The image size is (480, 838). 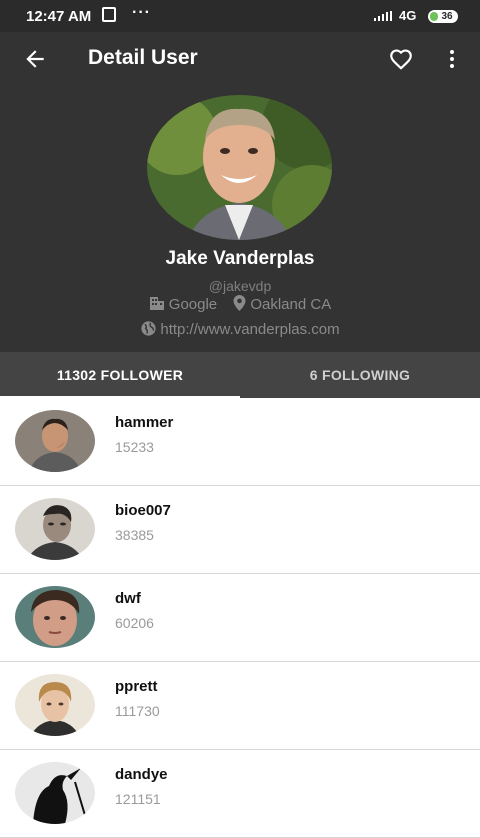 What do you see at coordinates (240, 258) in the screenshot?
I see `profile-name: Jake Vanderplas` at bounding box center [240, 258].